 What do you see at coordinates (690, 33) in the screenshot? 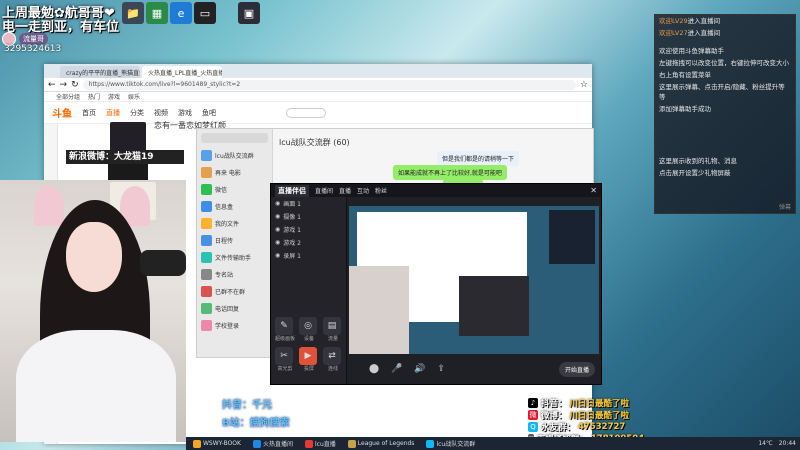
I see `danmaku-line: 欢迎LV27进入直播间` at bounding box center [690, 33].